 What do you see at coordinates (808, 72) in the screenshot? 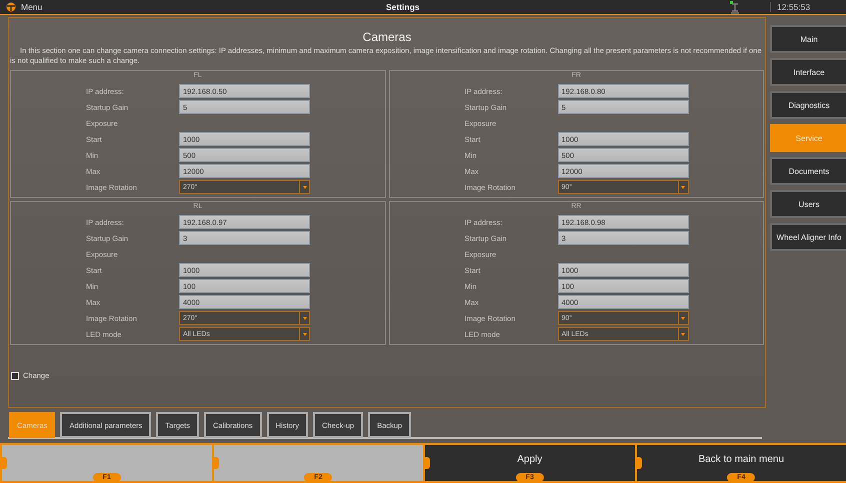
I see `sidebar-button: Interface` at bounding box center [808, 72].